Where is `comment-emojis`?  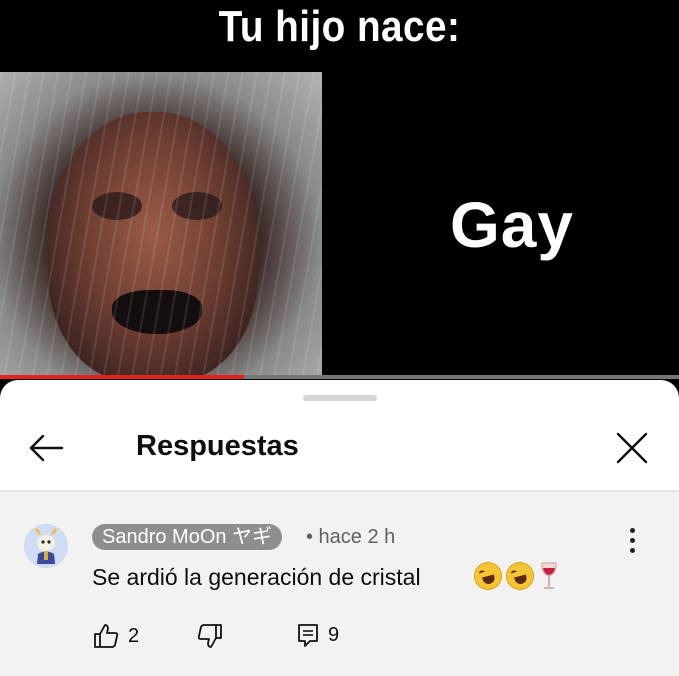
comment-emojis is located at coordinates (515, 576).